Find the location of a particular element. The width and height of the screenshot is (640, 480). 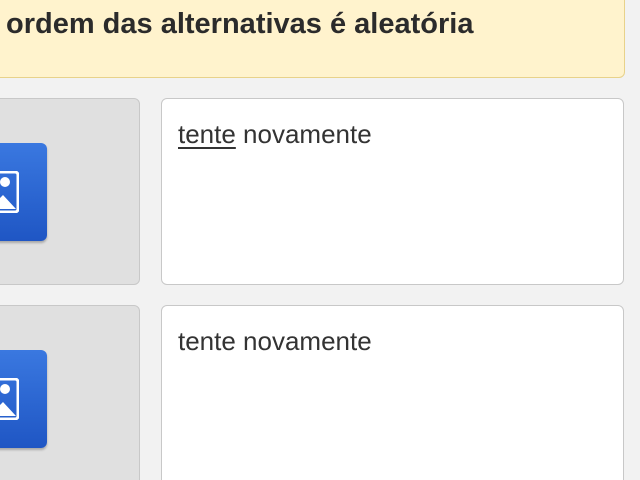

misspelled-word: tente is located at coordinates (207, 134).